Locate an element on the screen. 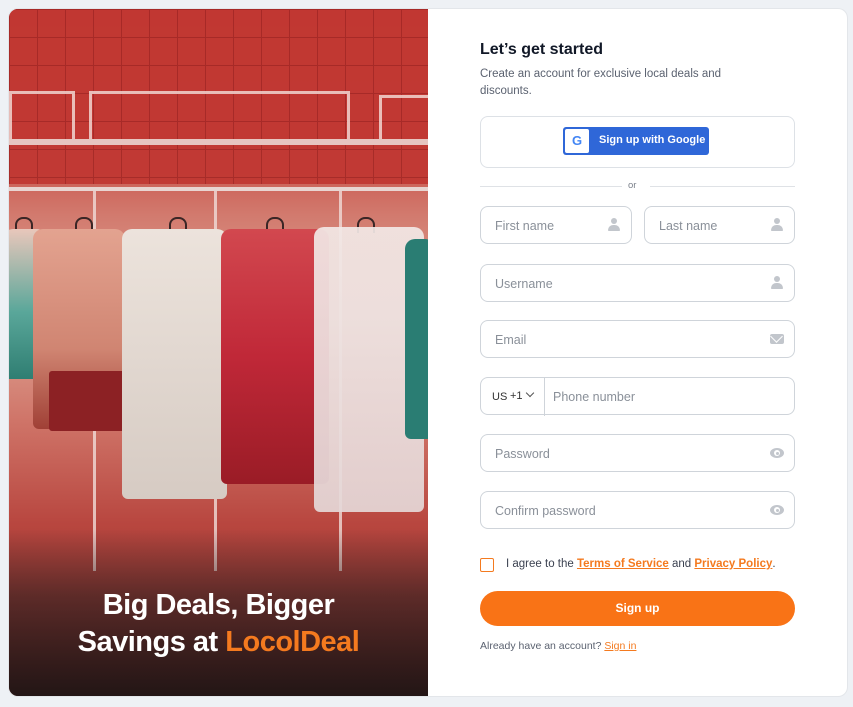 The height and width of the screenshot is (707, 853). email-field: Email is located at coordinates (637, 339).